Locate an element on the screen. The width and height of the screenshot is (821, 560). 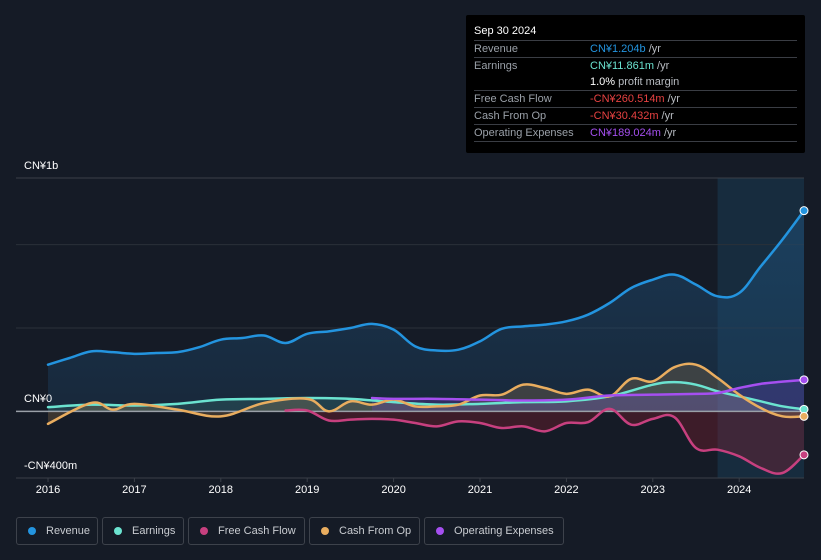
x-tick-label: 2019 is located at coordinates (307, 490).